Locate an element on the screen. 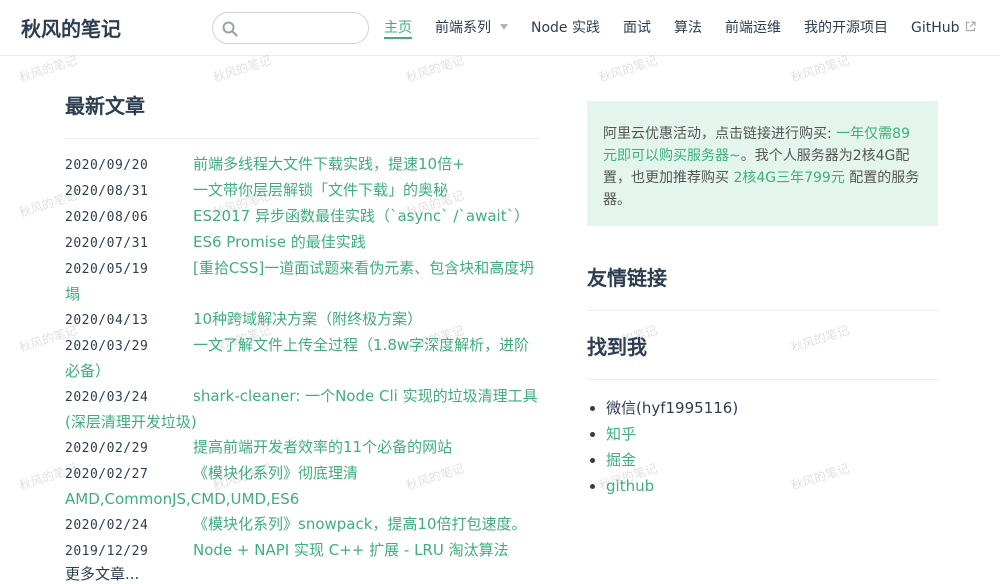  post-date: 2019/12/29 is located at coordinates (107, 551).